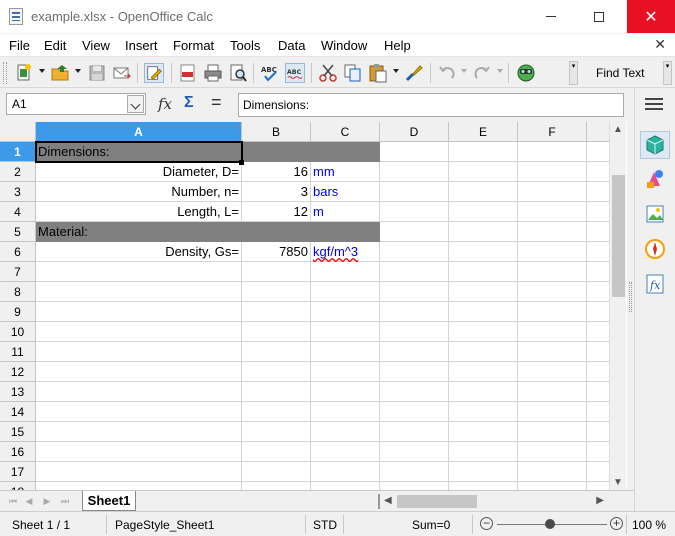 The width and height of the screenshot is (675, 536). Describe the element at coordinates (598, 132) in the screenshot. I see `column-header-g-partial` at that location.